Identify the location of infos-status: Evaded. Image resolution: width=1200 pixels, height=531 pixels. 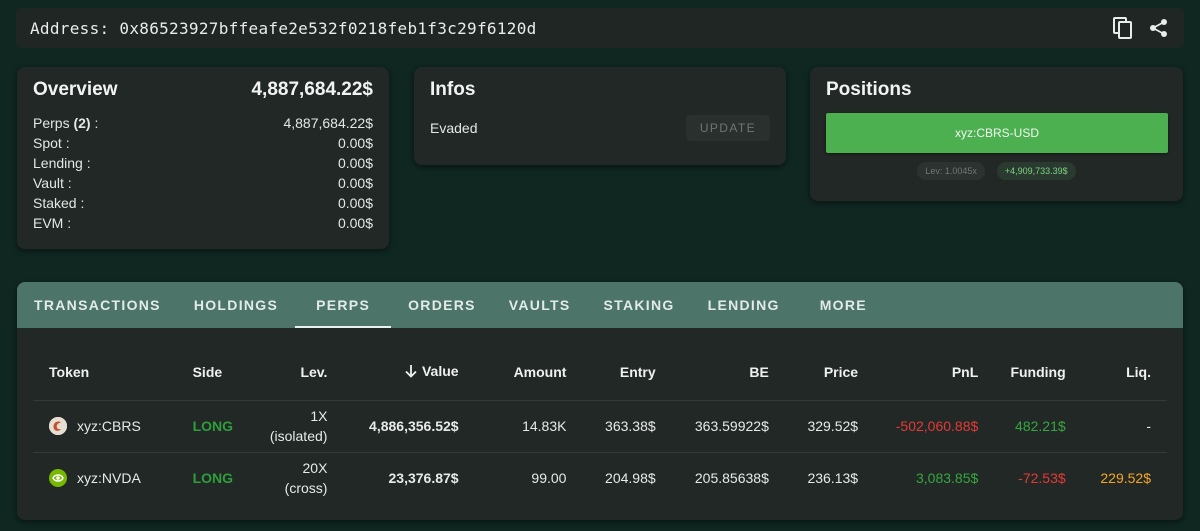
(454, 128).